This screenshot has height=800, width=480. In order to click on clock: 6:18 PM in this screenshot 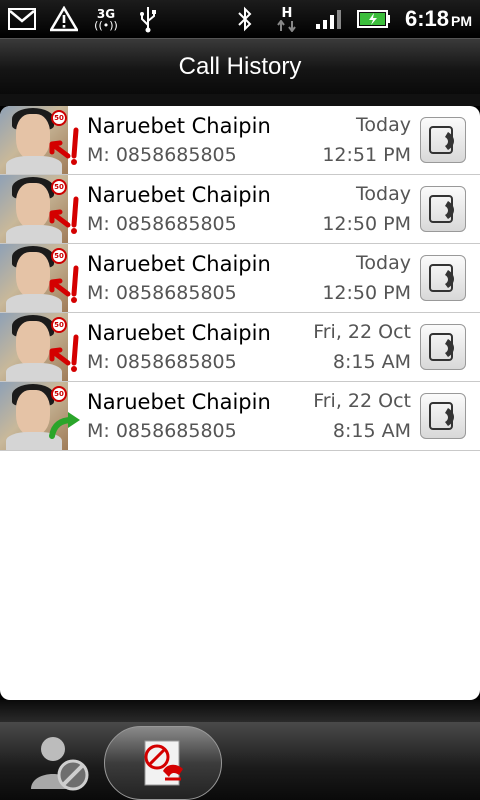, I will do `click(438, 19)`.